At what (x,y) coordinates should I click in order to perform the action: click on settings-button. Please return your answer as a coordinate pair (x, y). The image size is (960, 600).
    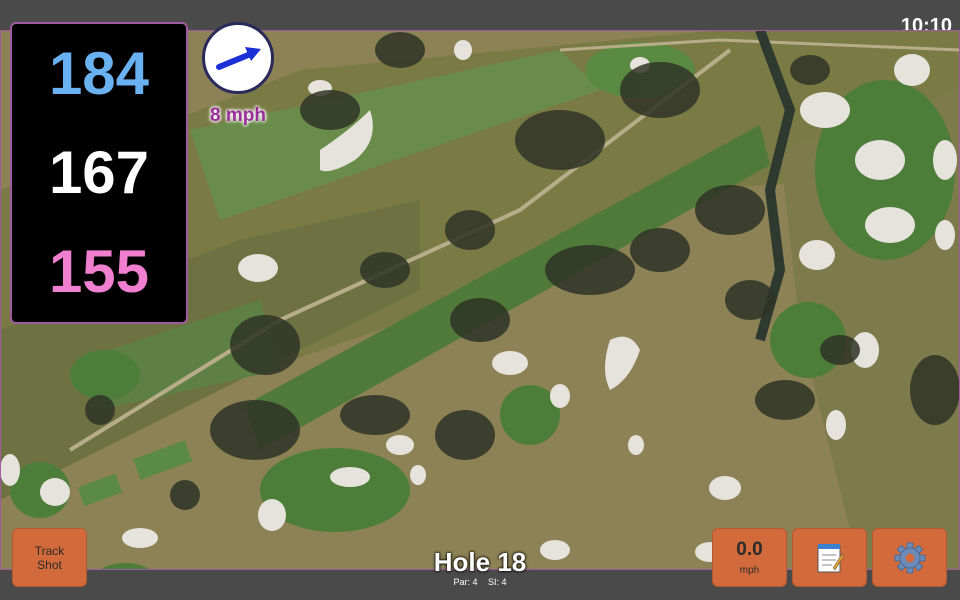
    Looking at the image, I should click on (909, 557).